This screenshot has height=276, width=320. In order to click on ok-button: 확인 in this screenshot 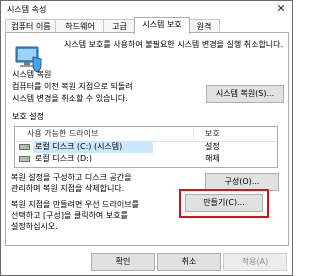, I will do `click(123, 262)`.